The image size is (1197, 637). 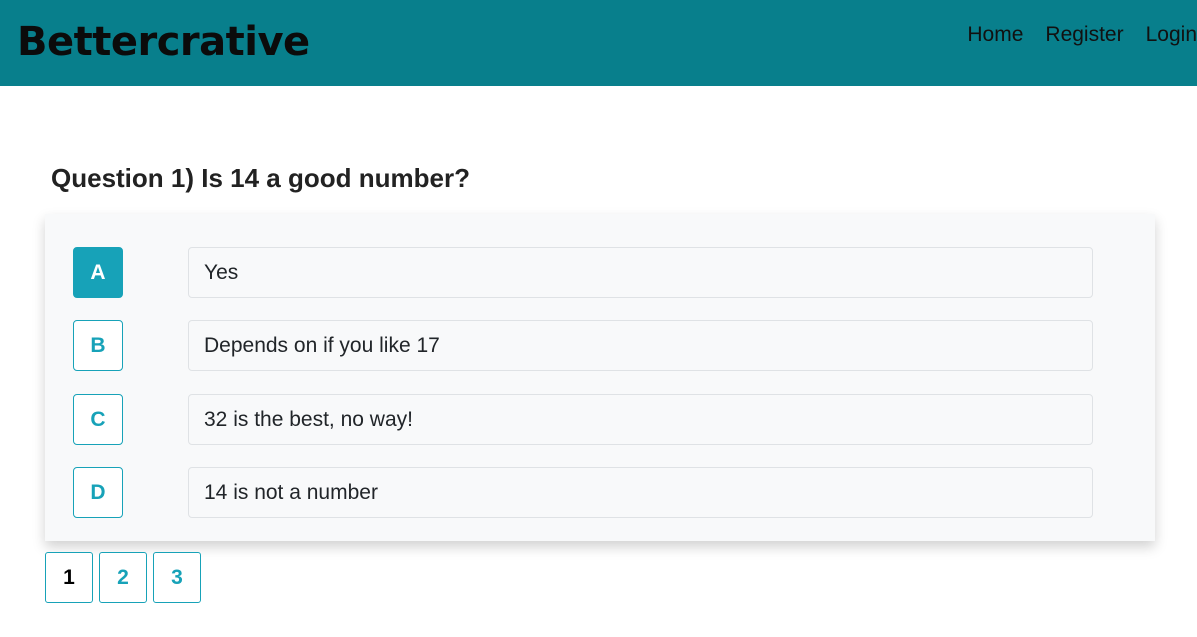 I want to click on answer-c-text: 32 is the best, no way!, so click(x=640, y=419).